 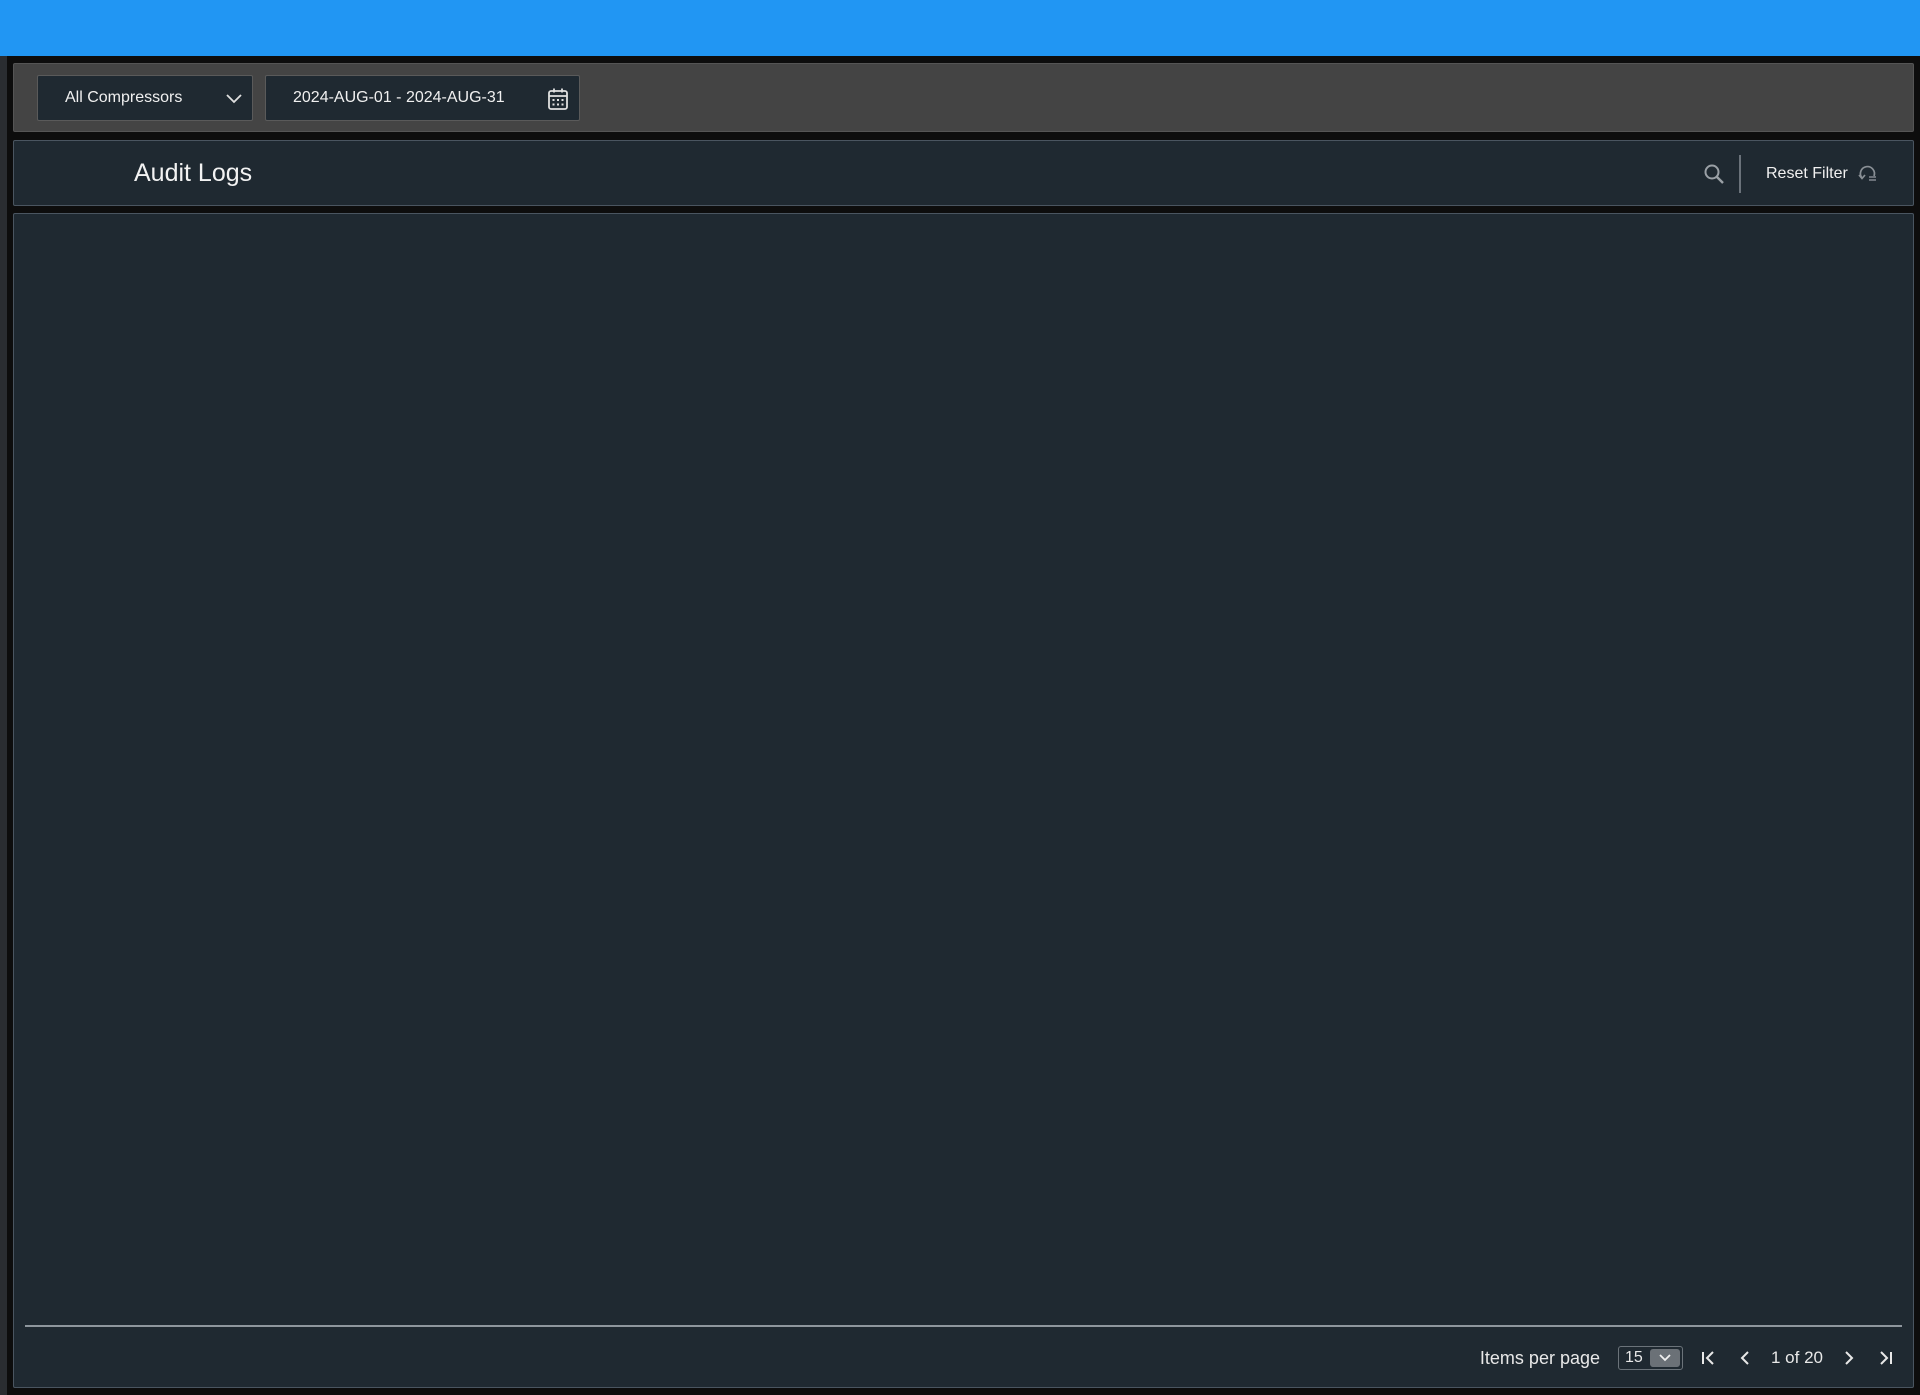 I want to click on items-per-page-select: 15, so click(x=1650, y=1358).